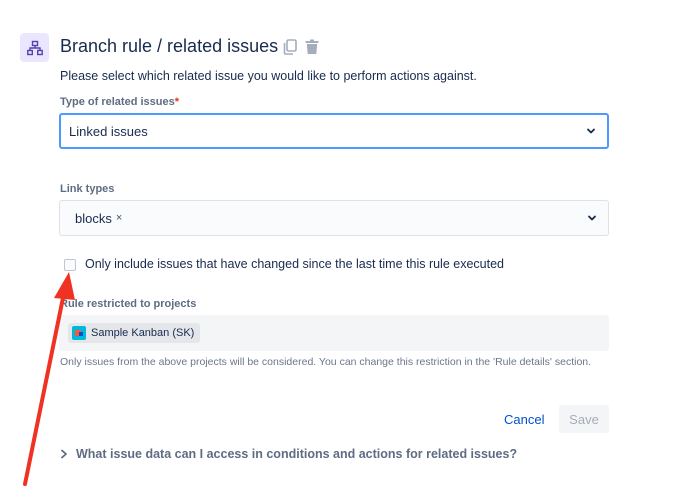  Describe the element at coordinates (524, 419) in the screenshot. I see `cancel-button: Cancel` at that location.